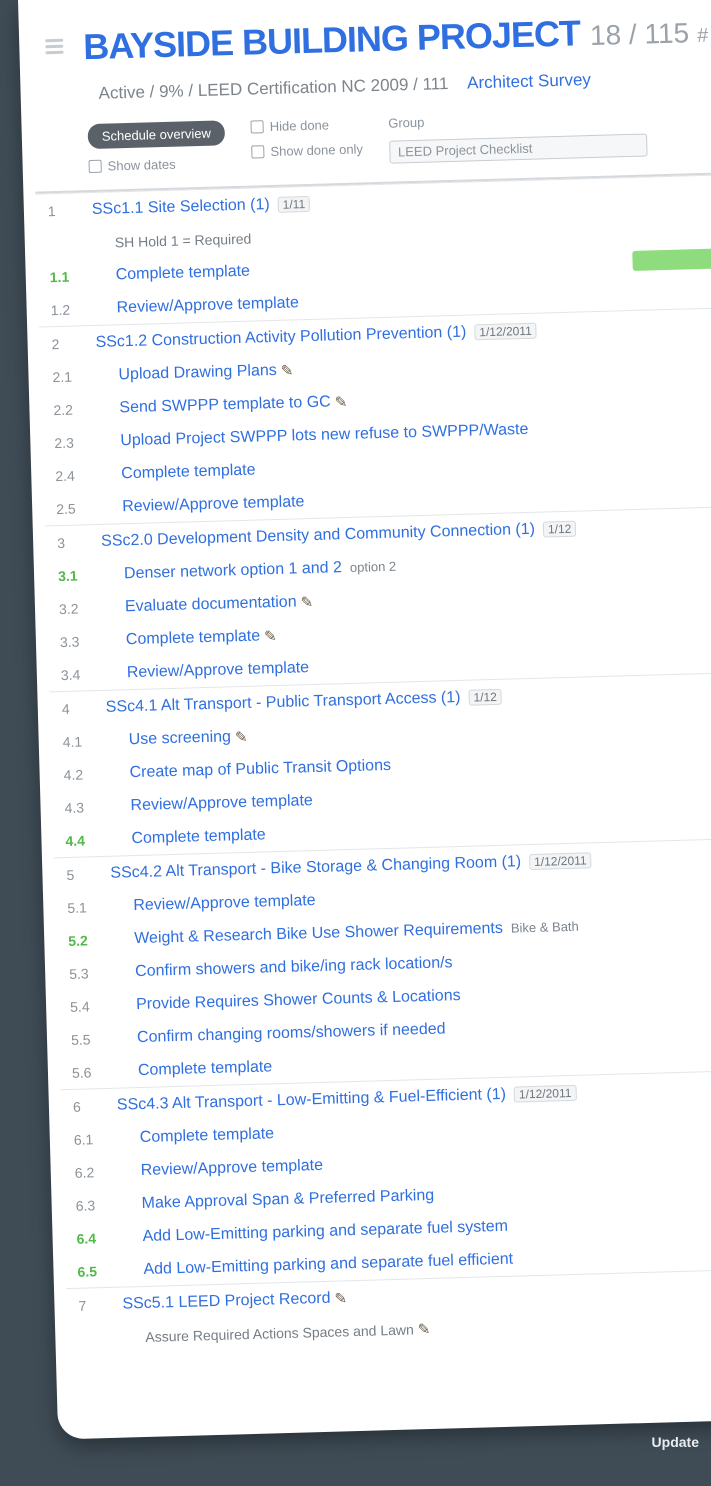 Image resolution: width=711 pixels, height=1486 pixels. Describe the element at coordinates (222, 571) in the screenshot. I see `task-link: Denser network option 1 and 2` at that location.